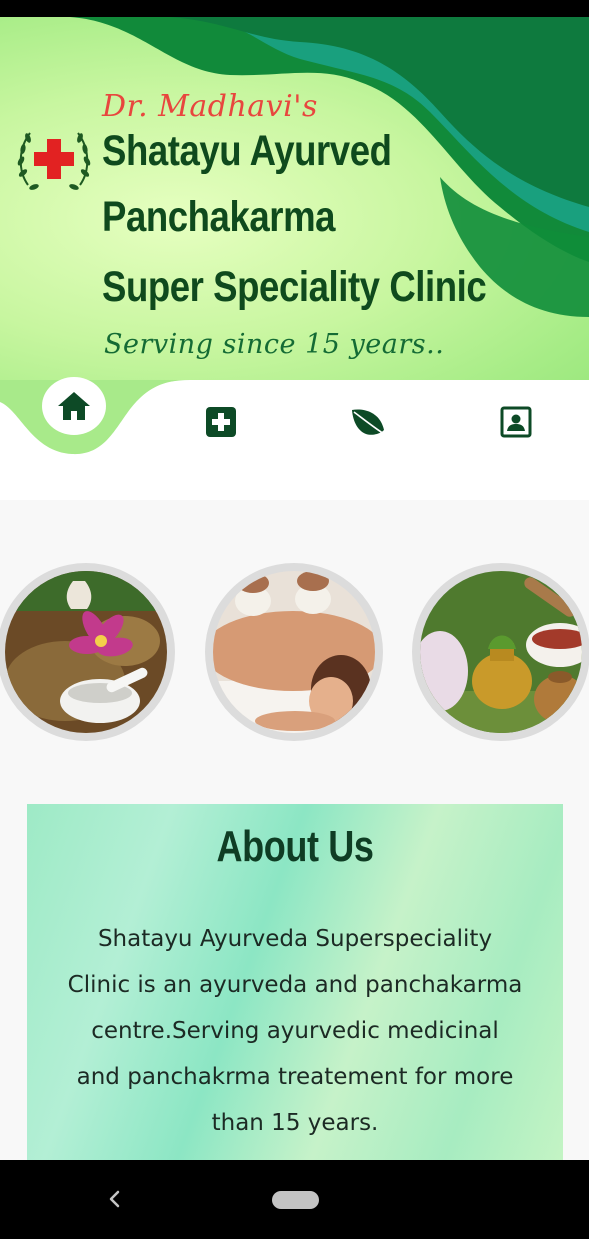 The image size is (589, 1239). I want to click on back-icon, so click(115, 1199).